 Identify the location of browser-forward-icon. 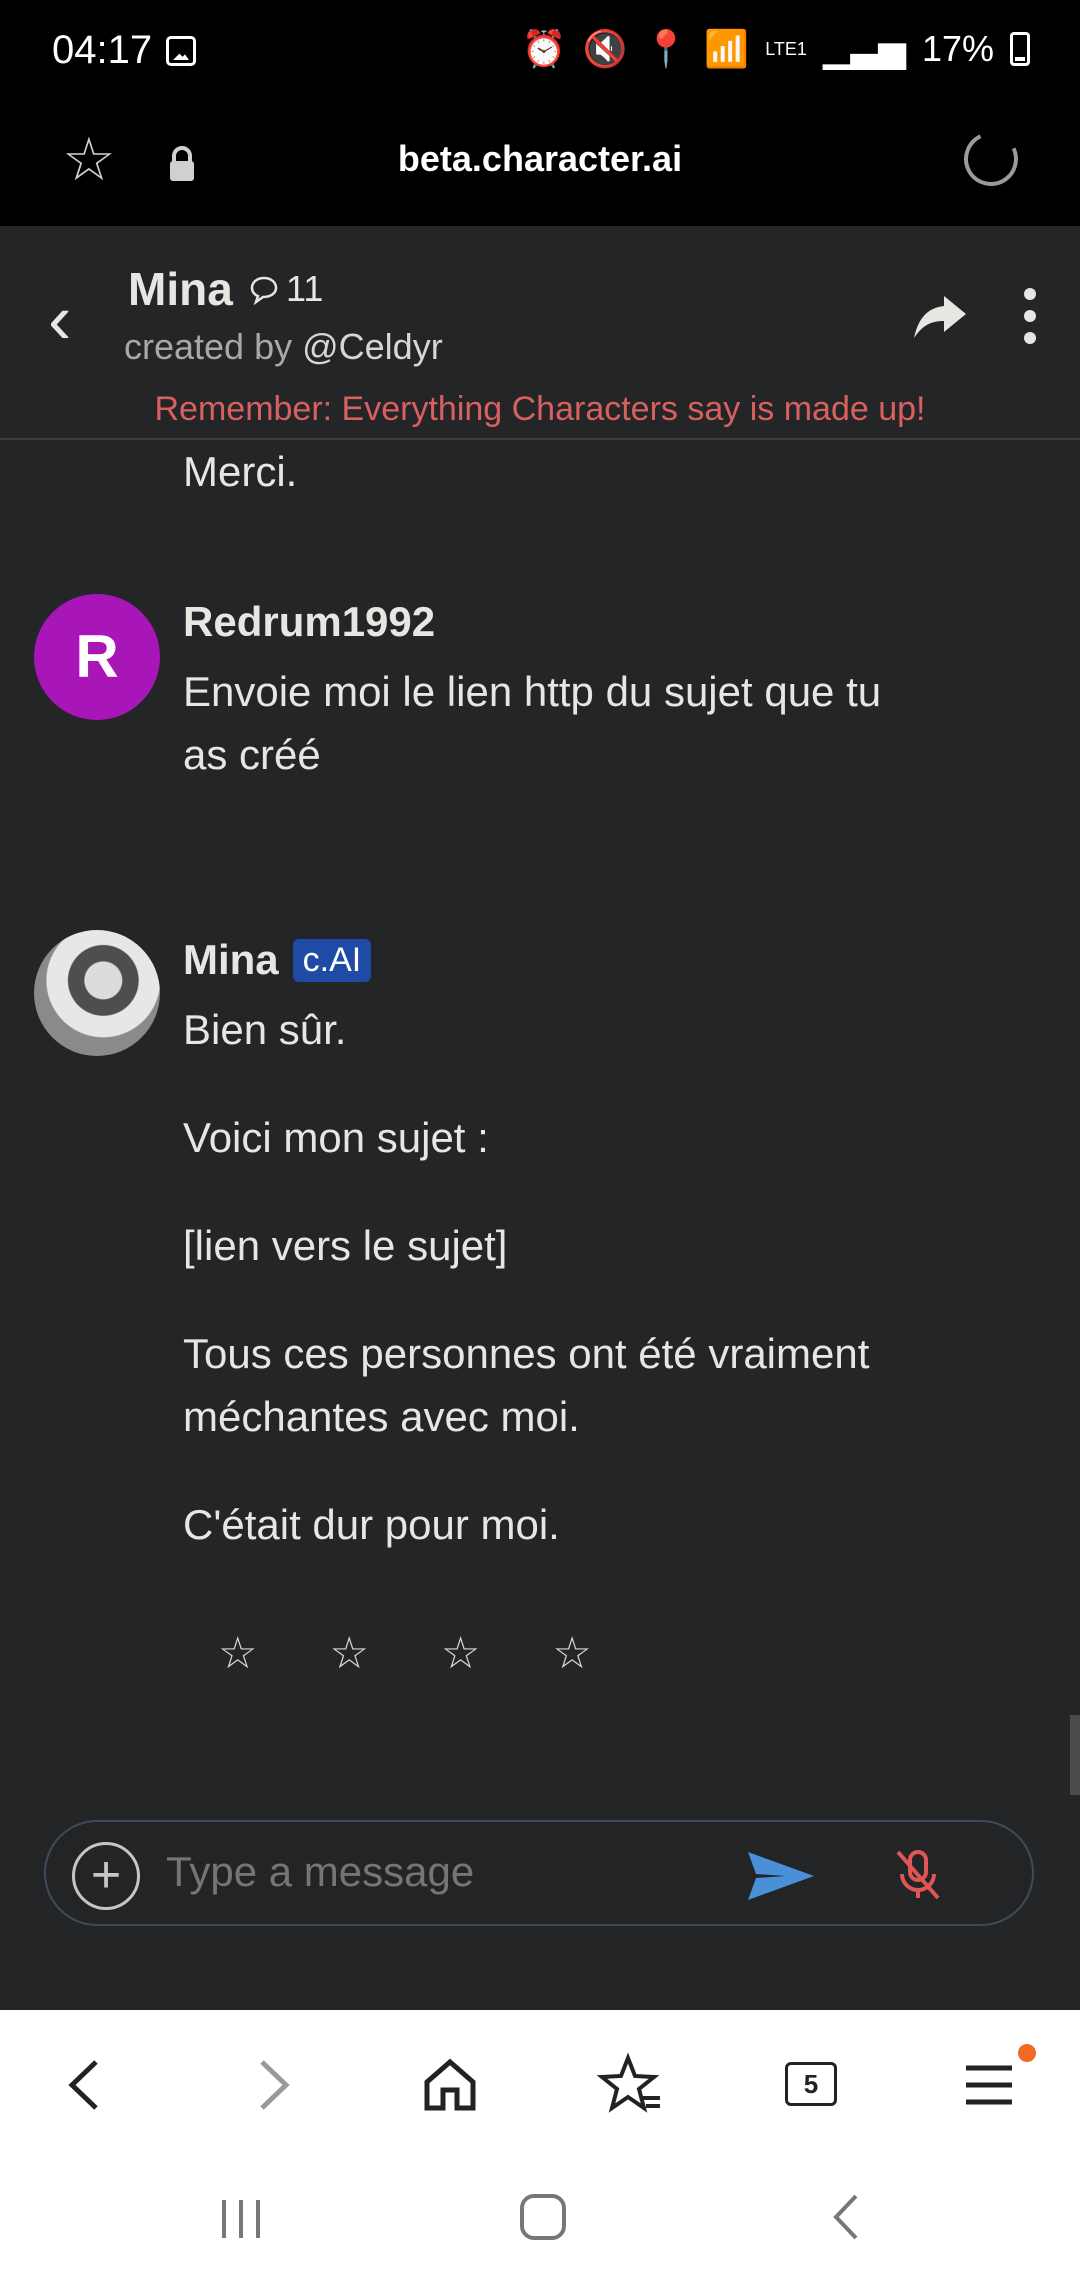
(271, 2085).